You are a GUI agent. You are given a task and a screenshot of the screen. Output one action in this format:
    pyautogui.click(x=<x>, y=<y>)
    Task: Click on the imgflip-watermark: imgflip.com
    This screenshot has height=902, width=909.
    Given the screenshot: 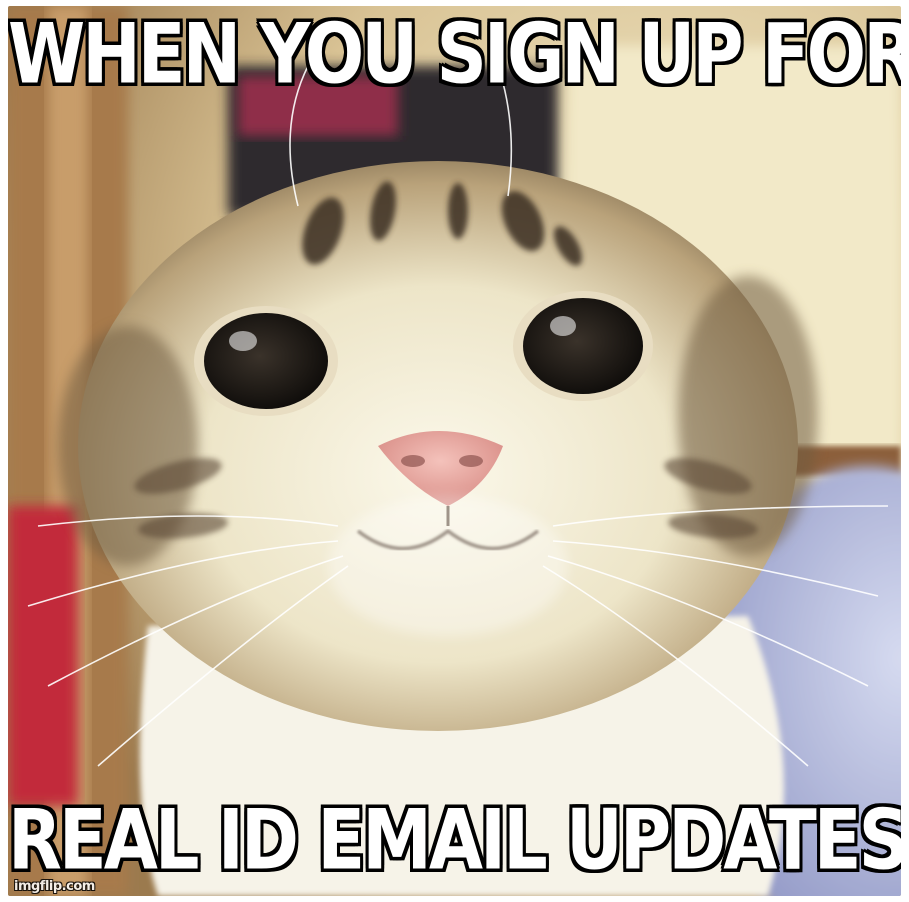 What is the action you would take?
    pyautogui.click(x=54, y=886)
    